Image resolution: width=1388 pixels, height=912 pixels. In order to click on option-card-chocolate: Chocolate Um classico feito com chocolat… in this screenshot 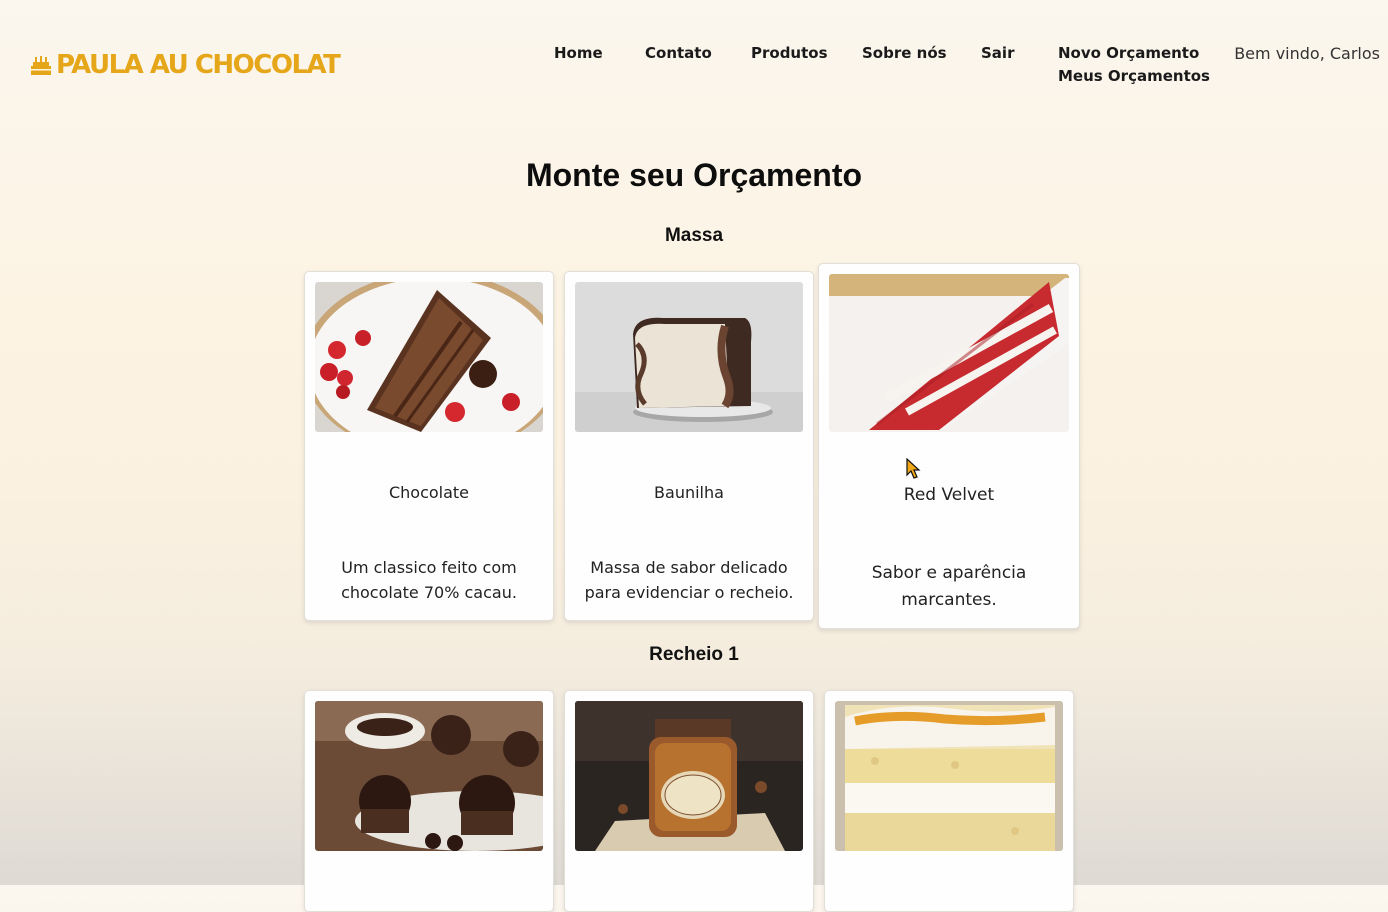, I will do `click(429, 446)`.